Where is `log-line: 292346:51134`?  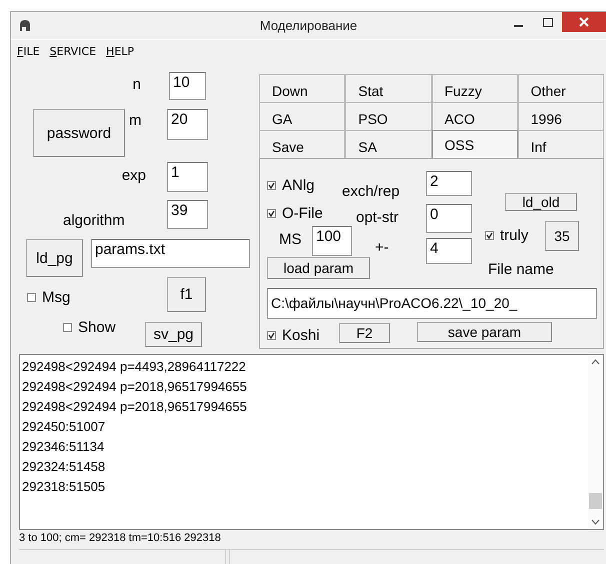 log-line: 292346:51134 is located at coordinates (64, 447).